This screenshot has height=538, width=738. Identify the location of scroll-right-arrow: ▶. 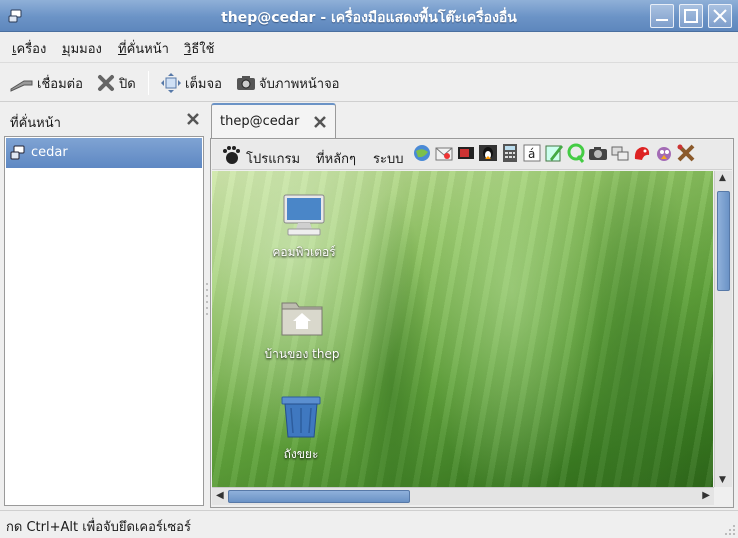
(706, 495).